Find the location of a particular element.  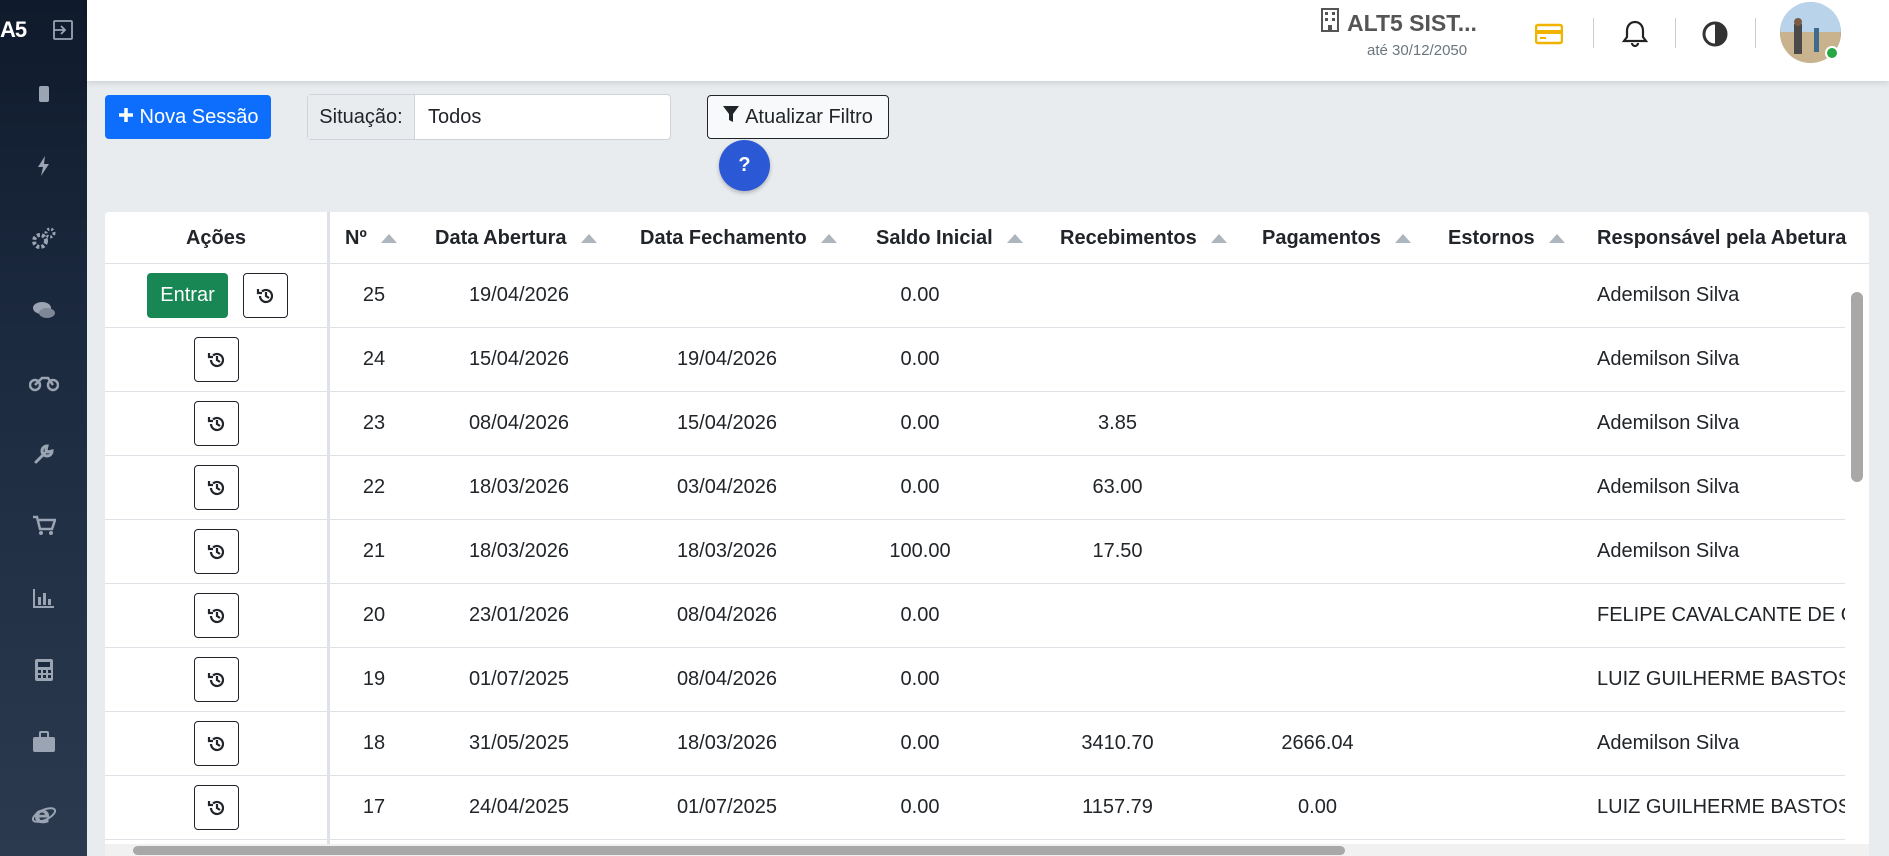

atualizar-filtro-button: Atualizar Filtro is located at coordinates (798, 117).